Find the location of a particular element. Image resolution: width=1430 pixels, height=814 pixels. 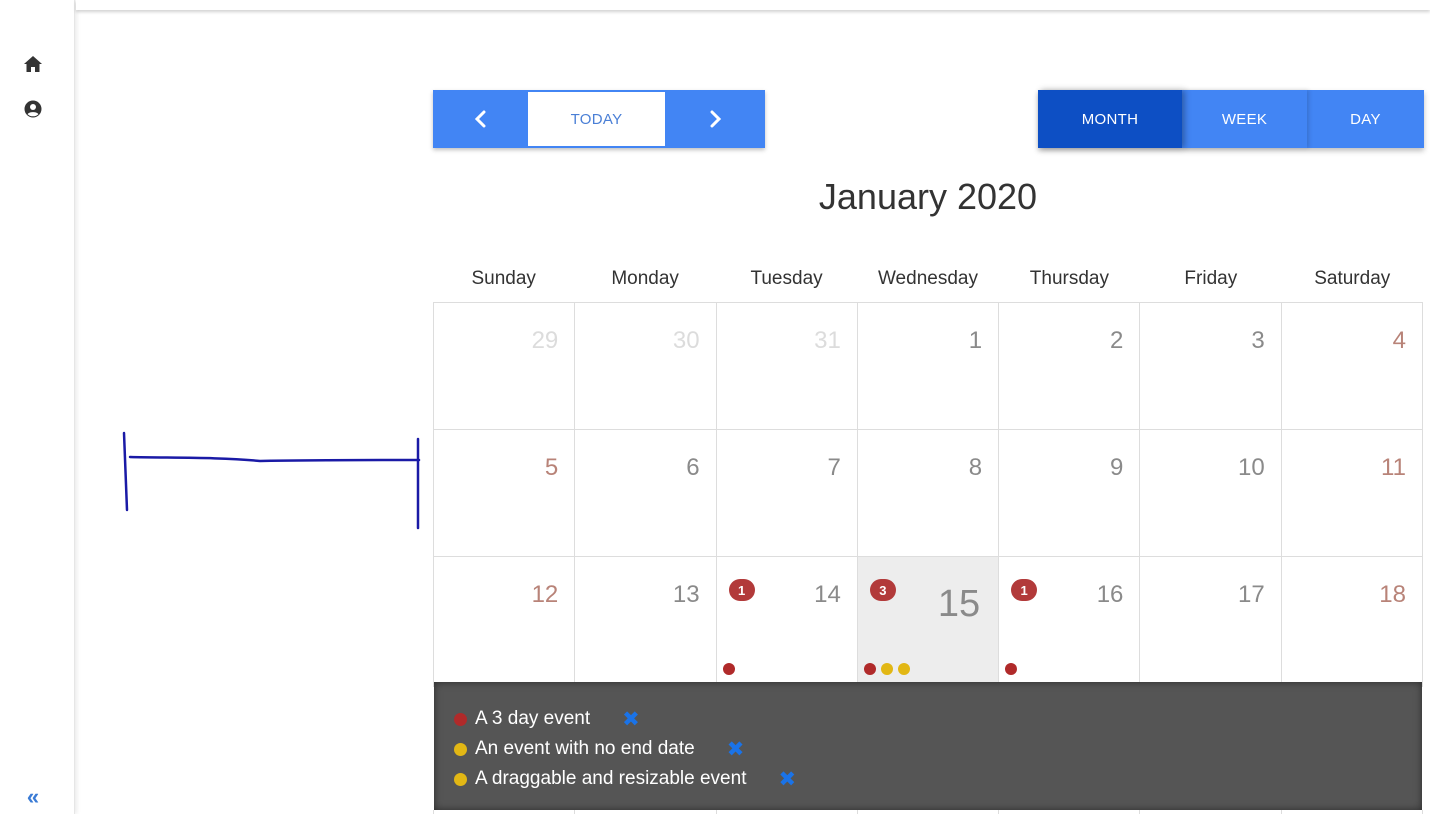

weekday-label: Friday is located at coordinates (1211, 278).